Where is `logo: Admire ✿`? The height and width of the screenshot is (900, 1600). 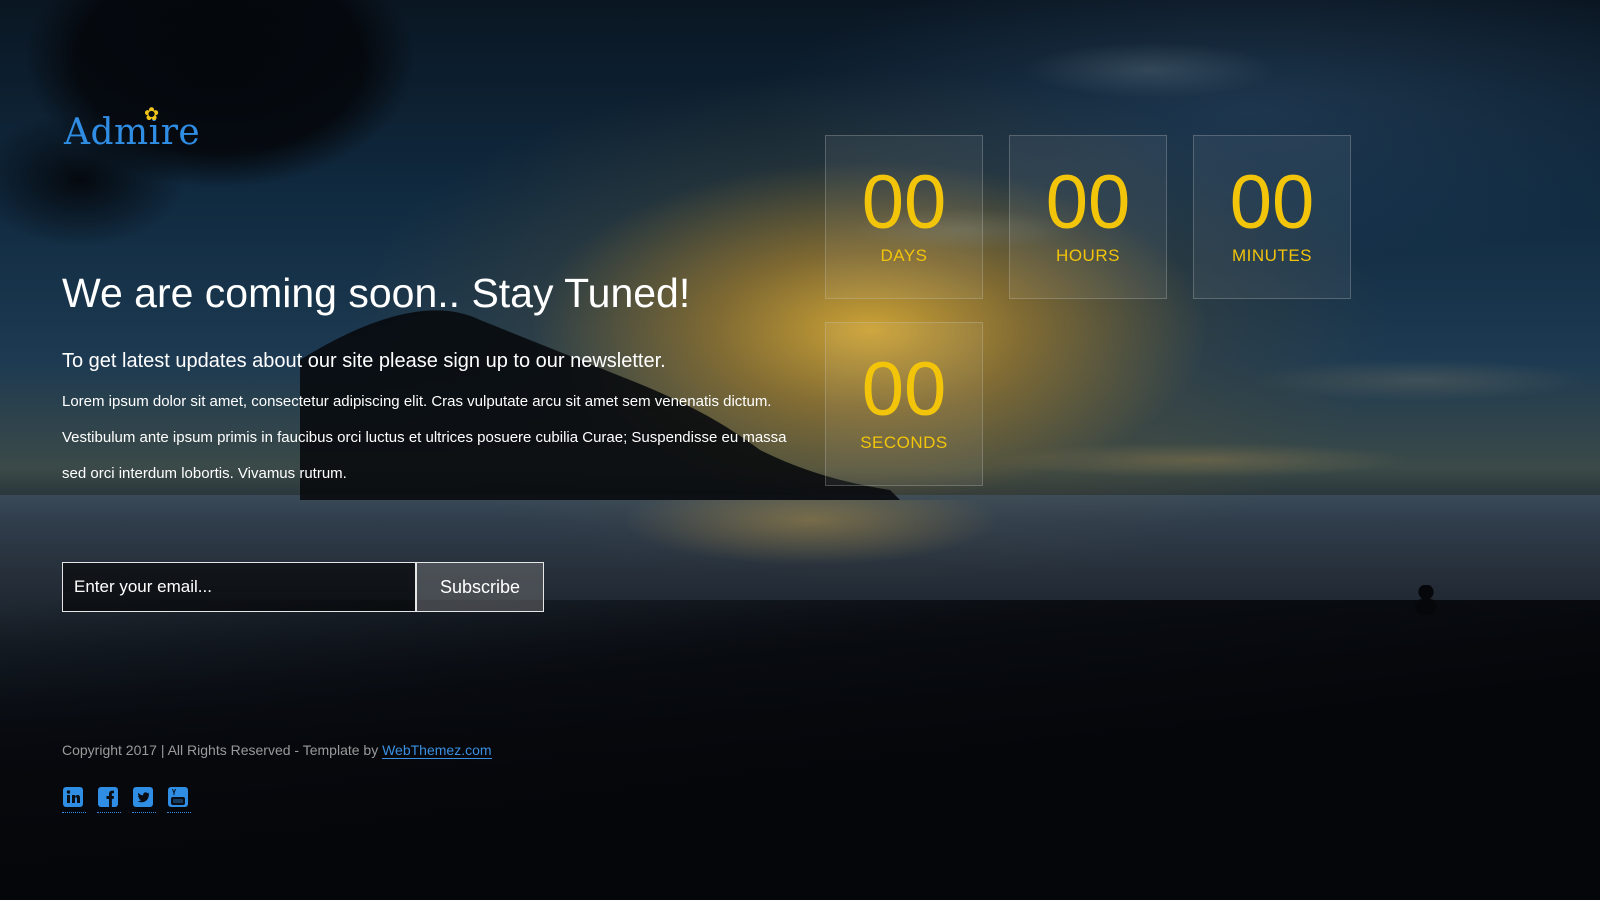 logo: Admire ✿ is located at coordinates (132, 128).